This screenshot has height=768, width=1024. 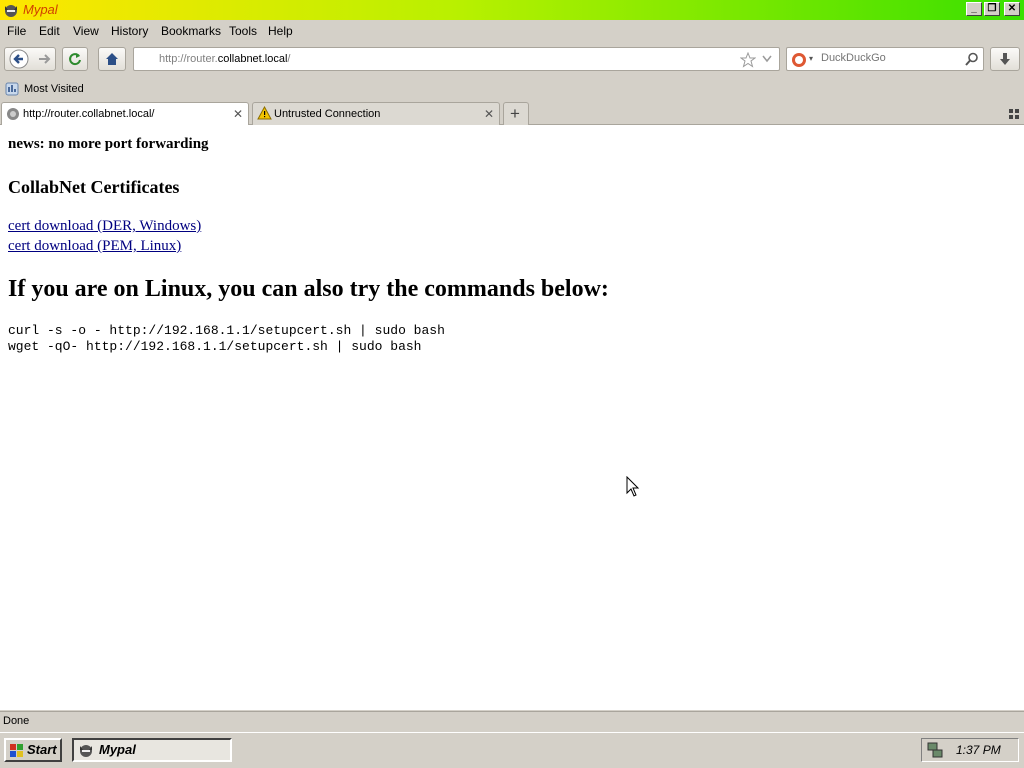 What do you see at coordinates (54, 89) in the screenshot?
I see `bookmark-most-visited: Most Visited` at bounding box center [54, 89].